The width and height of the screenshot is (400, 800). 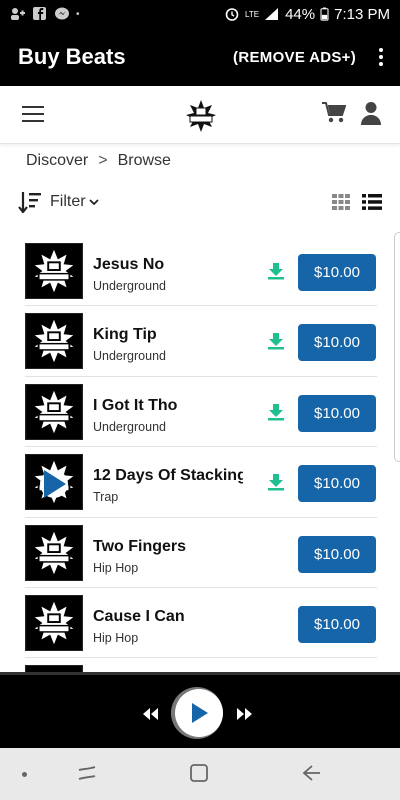 I want to click on hamburger-icon, so click(x=33, y=114).